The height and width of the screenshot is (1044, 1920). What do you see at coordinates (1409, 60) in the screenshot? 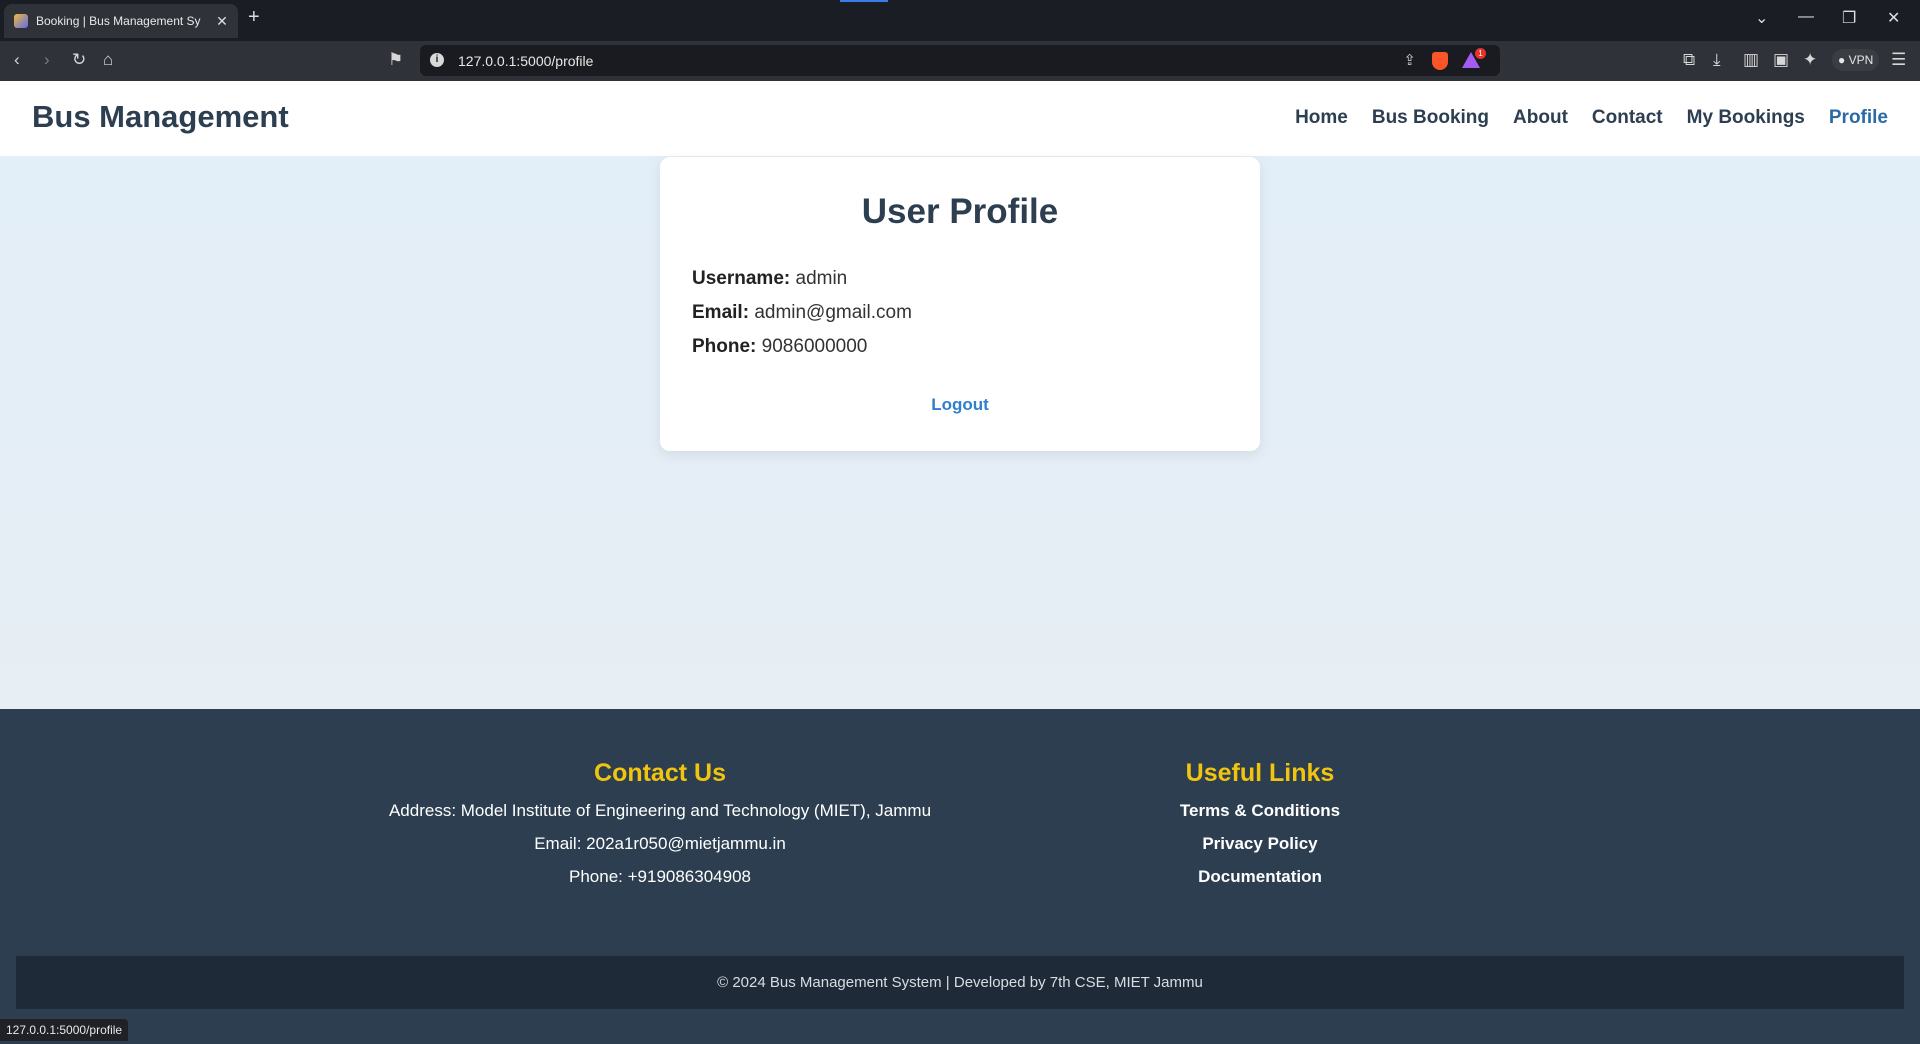
I see `share-icon: ⇪` at bounding box center [1409, 60].